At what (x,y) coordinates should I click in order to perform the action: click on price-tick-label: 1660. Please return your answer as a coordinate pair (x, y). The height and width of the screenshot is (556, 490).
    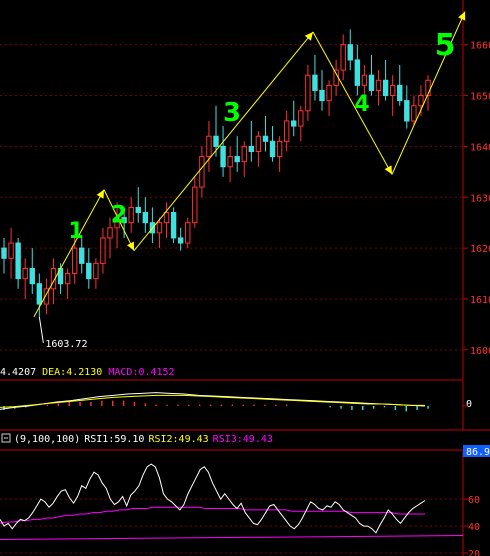
    Looking at the image, I should click on (480, 46).